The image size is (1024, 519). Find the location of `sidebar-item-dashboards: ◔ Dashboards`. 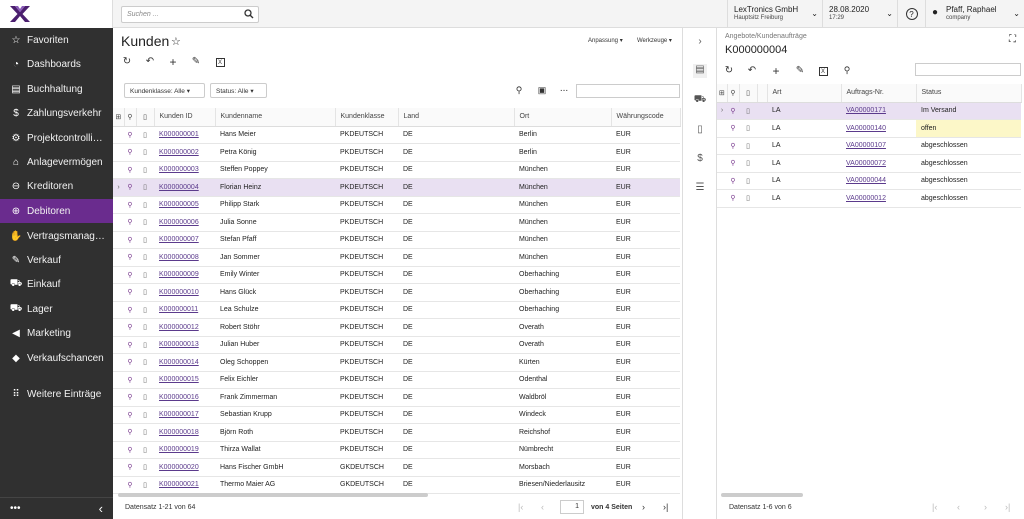

sidebar-item-dashboards: ◔ Dashboards is located at coordinates (56, 64).